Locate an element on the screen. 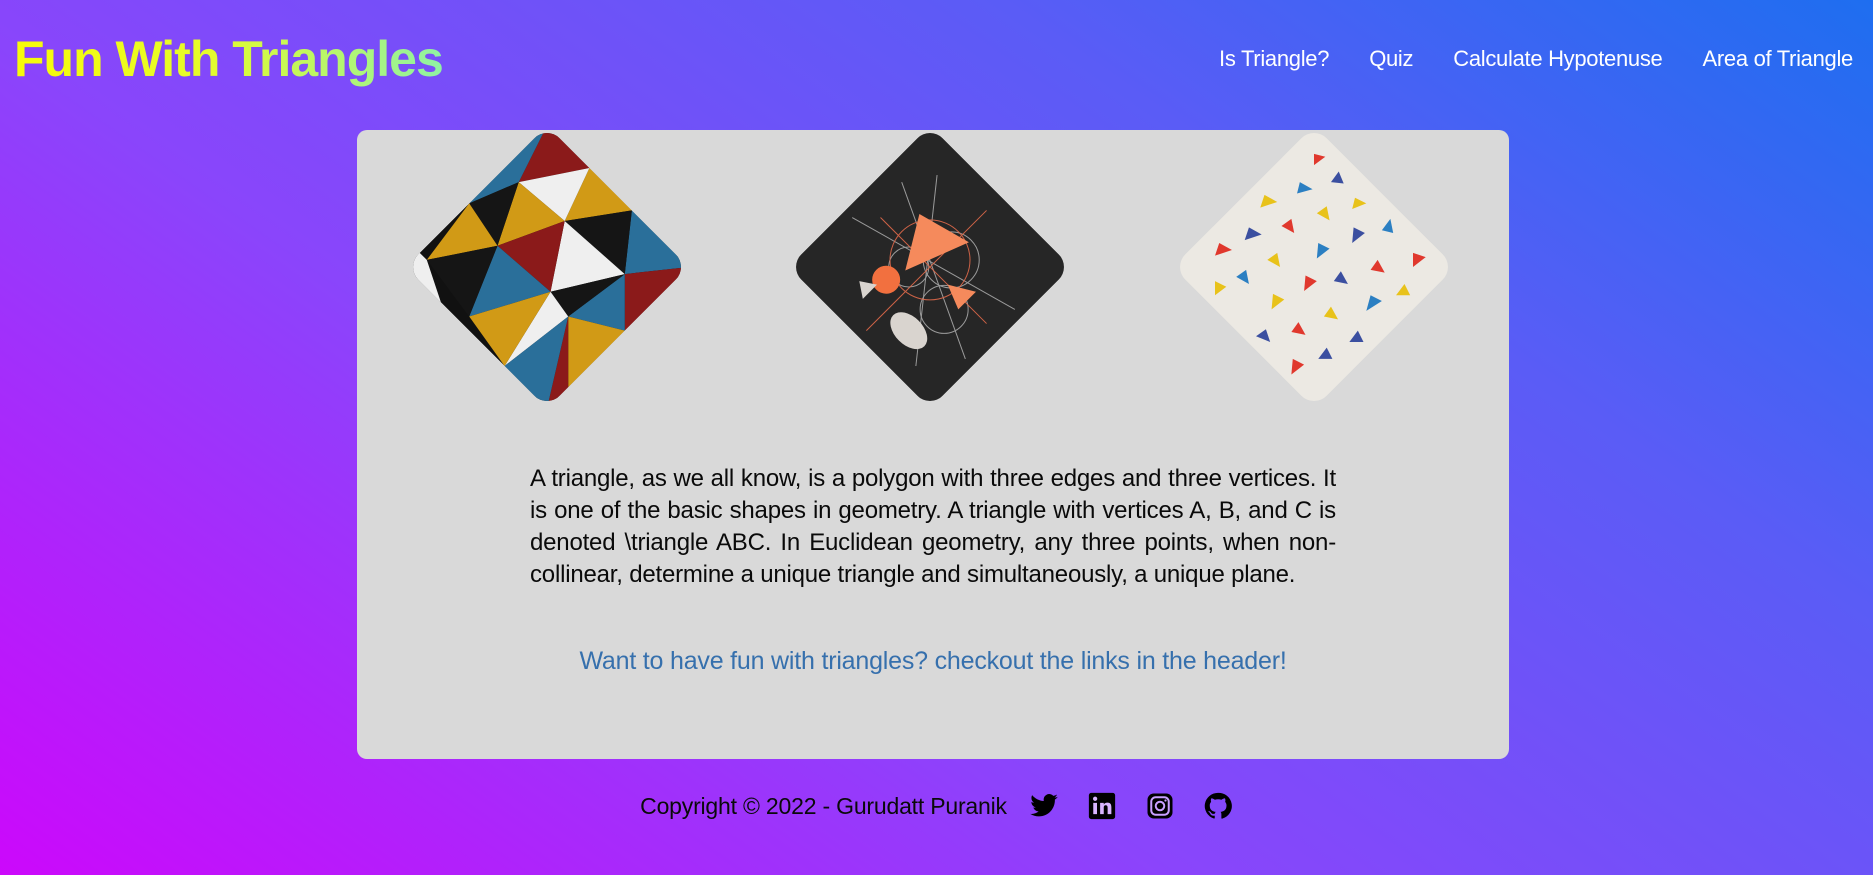  twitter-icon-graphic is located at coordinates (1044, 805).